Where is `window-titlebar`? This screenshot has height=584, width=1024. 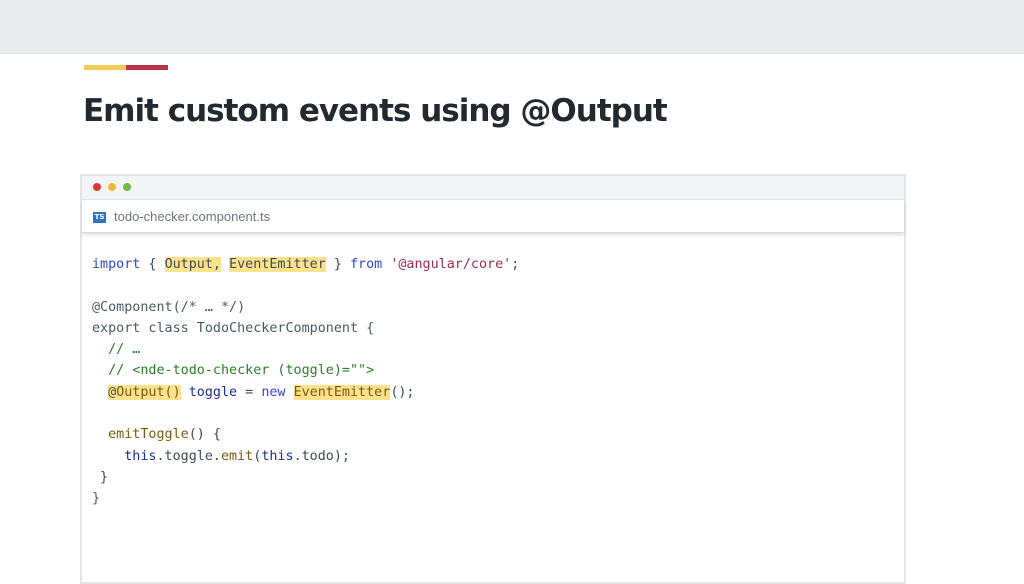
window-titlebar is located at coordinates (493, 188).